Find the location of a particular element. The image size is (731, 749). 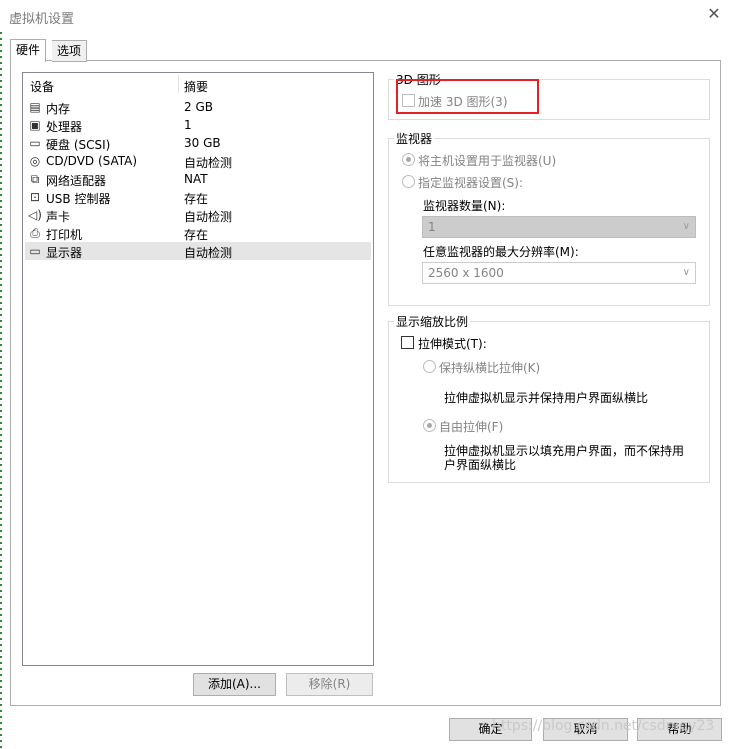

device-row-display: ▭ 显示器 自动检测 is located at coordinates (198, 251).